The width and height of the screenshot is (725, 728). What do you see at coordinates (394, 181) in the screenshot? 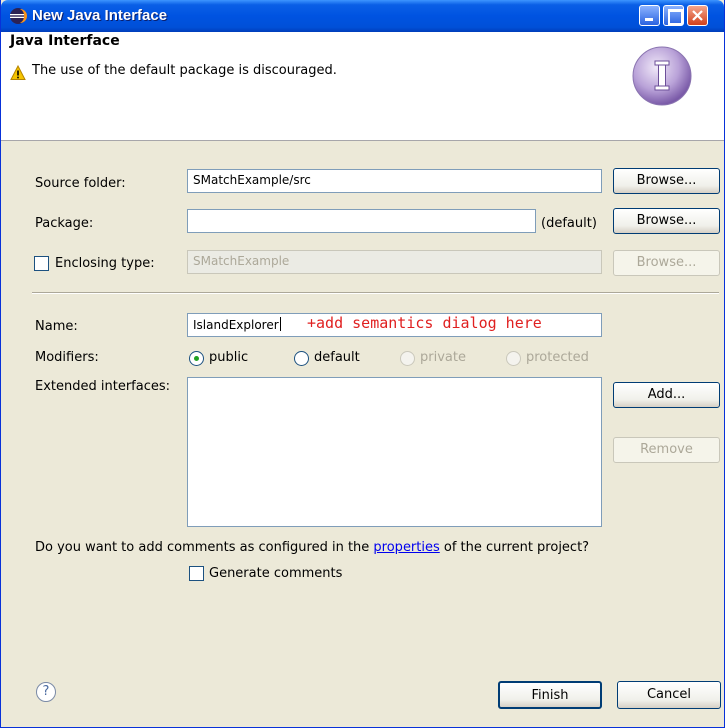
I see `source-folder-input: SMatchExample/src` at bounding box center [394, 181].